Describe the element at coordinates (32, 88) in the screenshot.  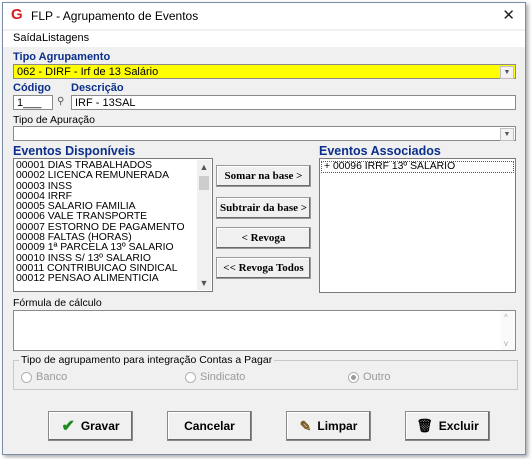
I see `codigo-label: Código` at that location.